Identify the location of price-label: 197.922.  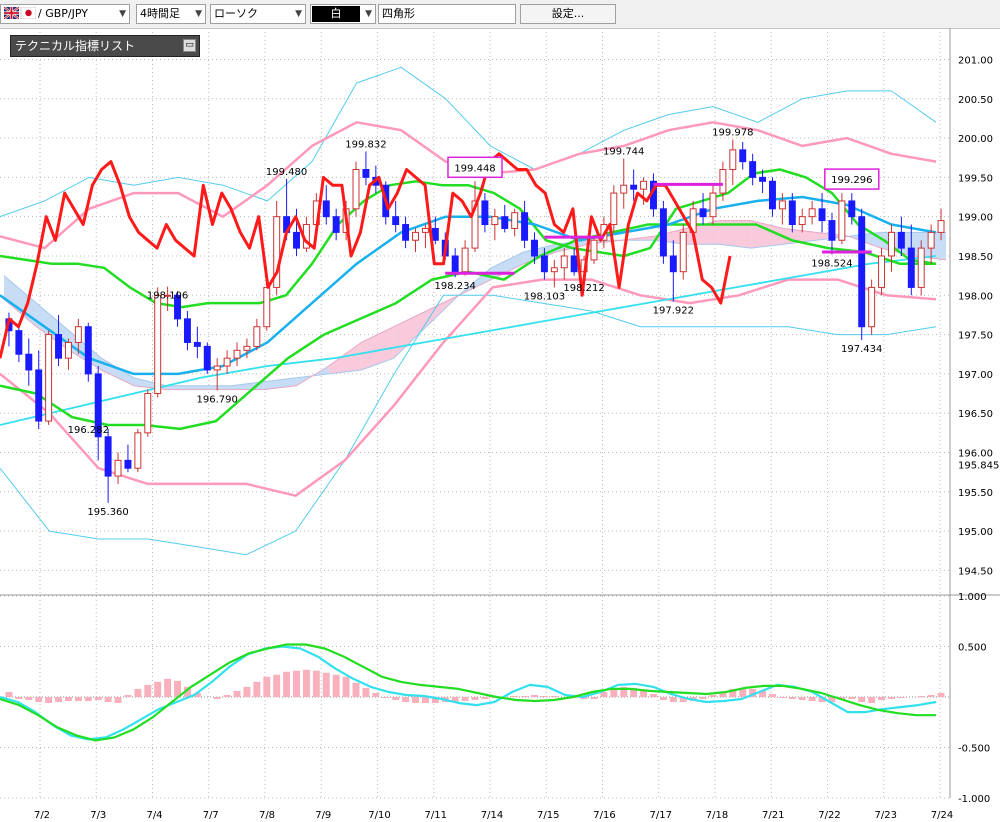
(673, 311).